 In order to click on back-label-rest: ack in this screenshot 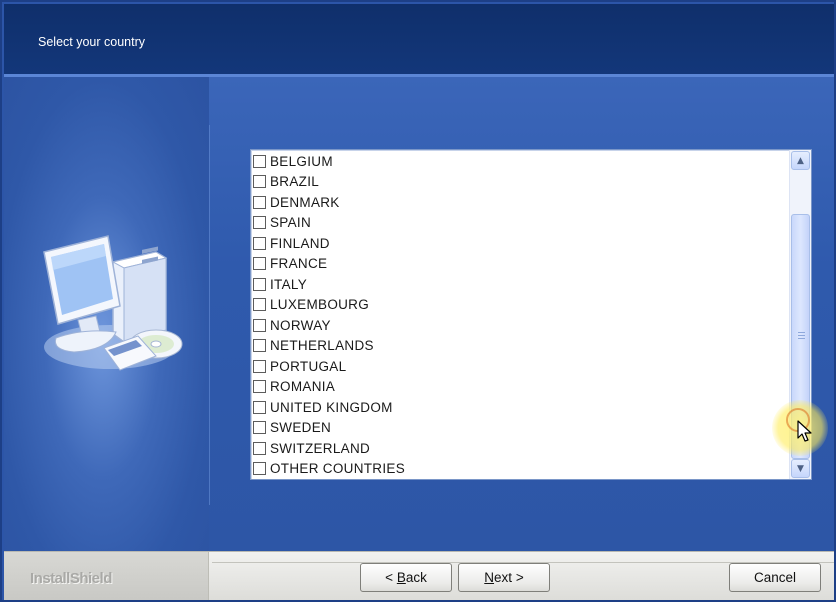, I will do `click(416, 577)`.